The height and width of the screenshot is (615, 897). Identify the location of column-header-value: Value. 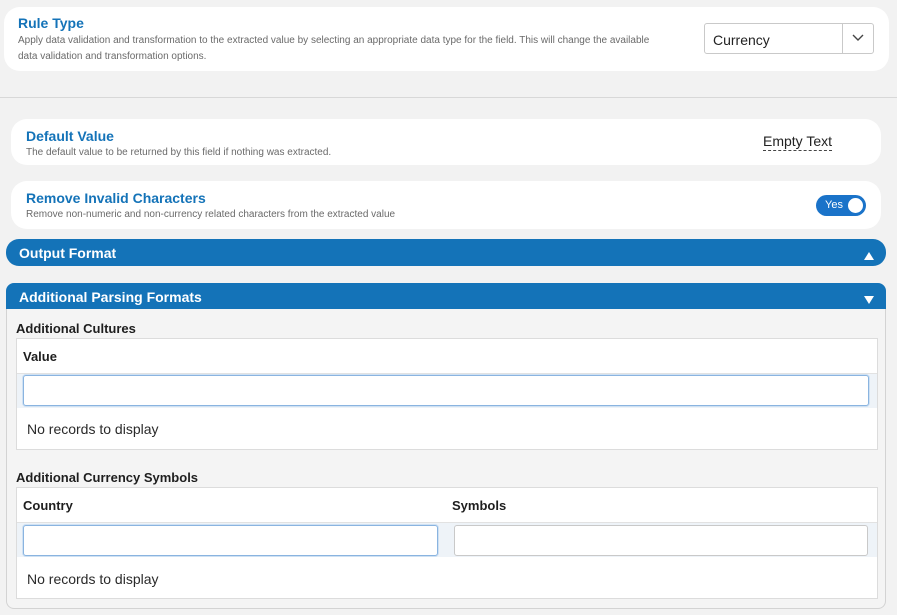
(40, 356).